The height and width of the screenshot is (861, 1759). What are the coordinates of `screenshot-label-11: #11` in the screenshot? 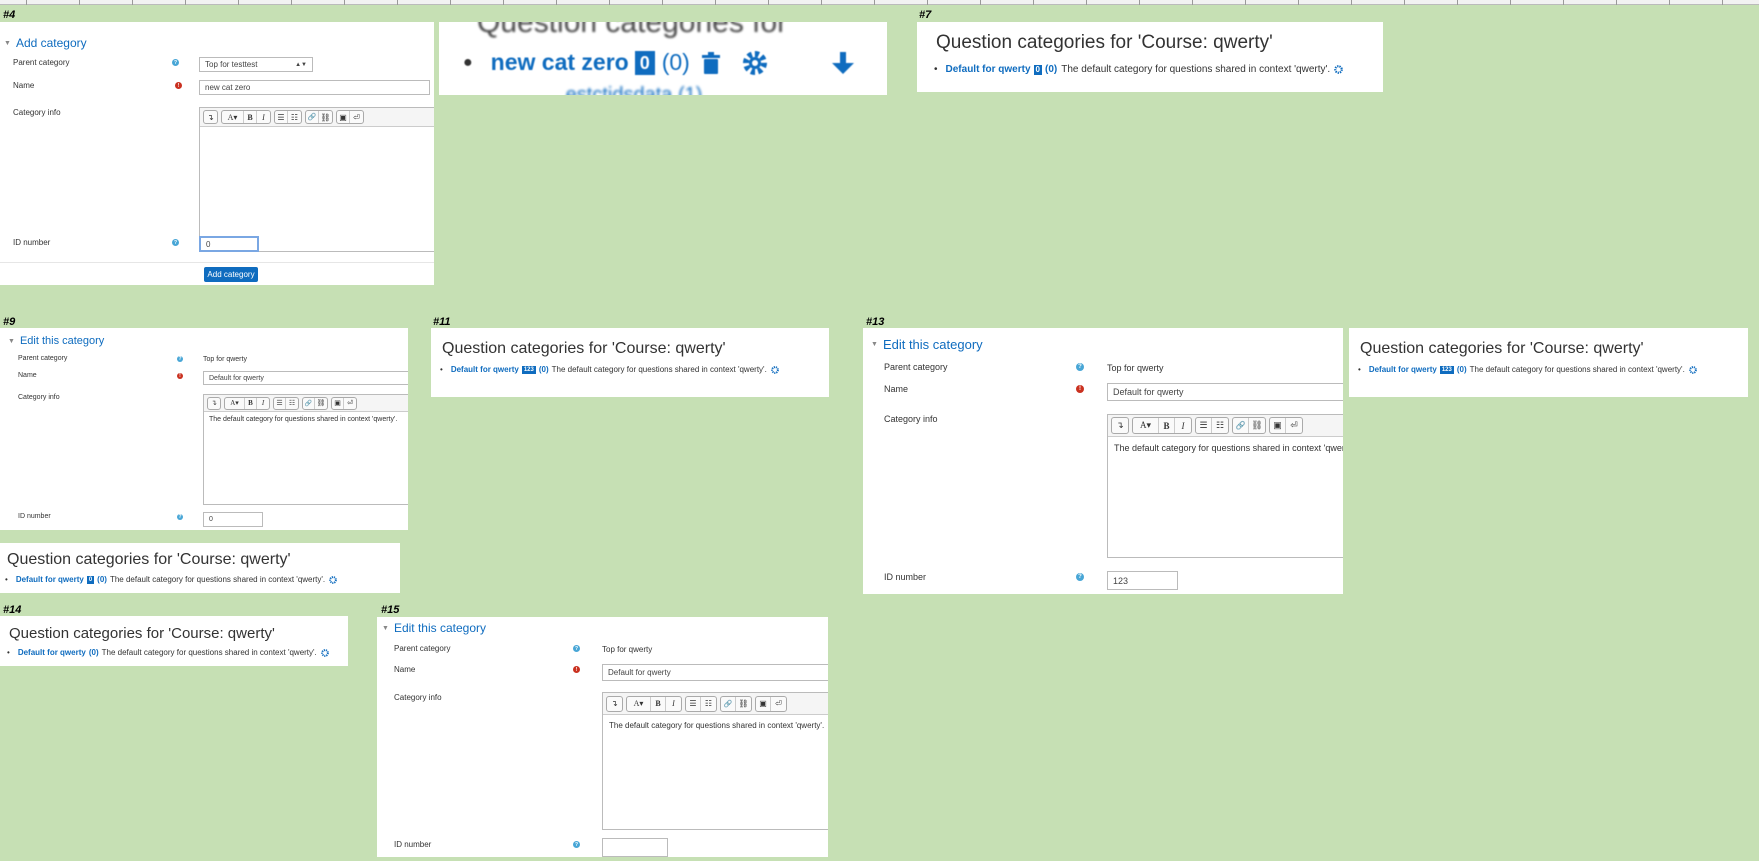 It's located at (442, 322).